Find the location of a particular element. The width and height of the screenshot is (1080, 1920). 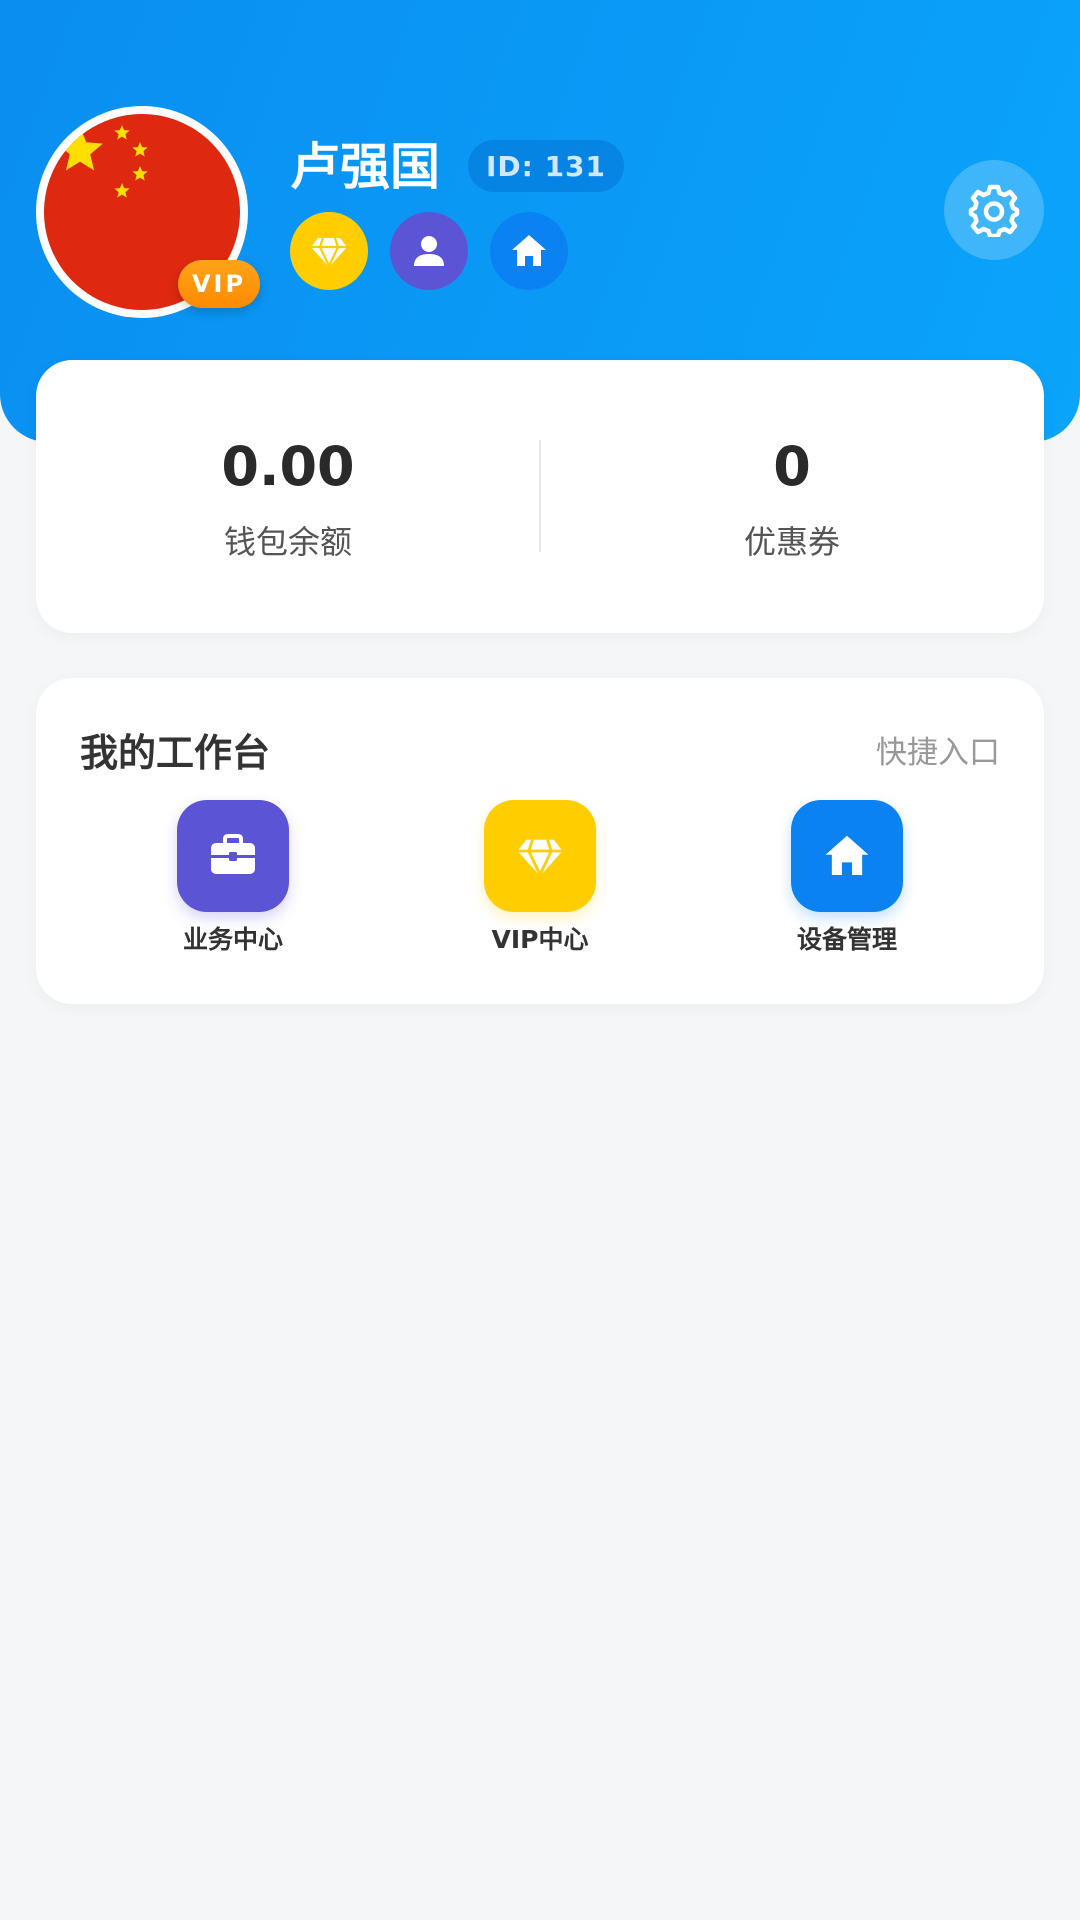

business-center-label: 业务中心 is located at coordinates (232, 939).